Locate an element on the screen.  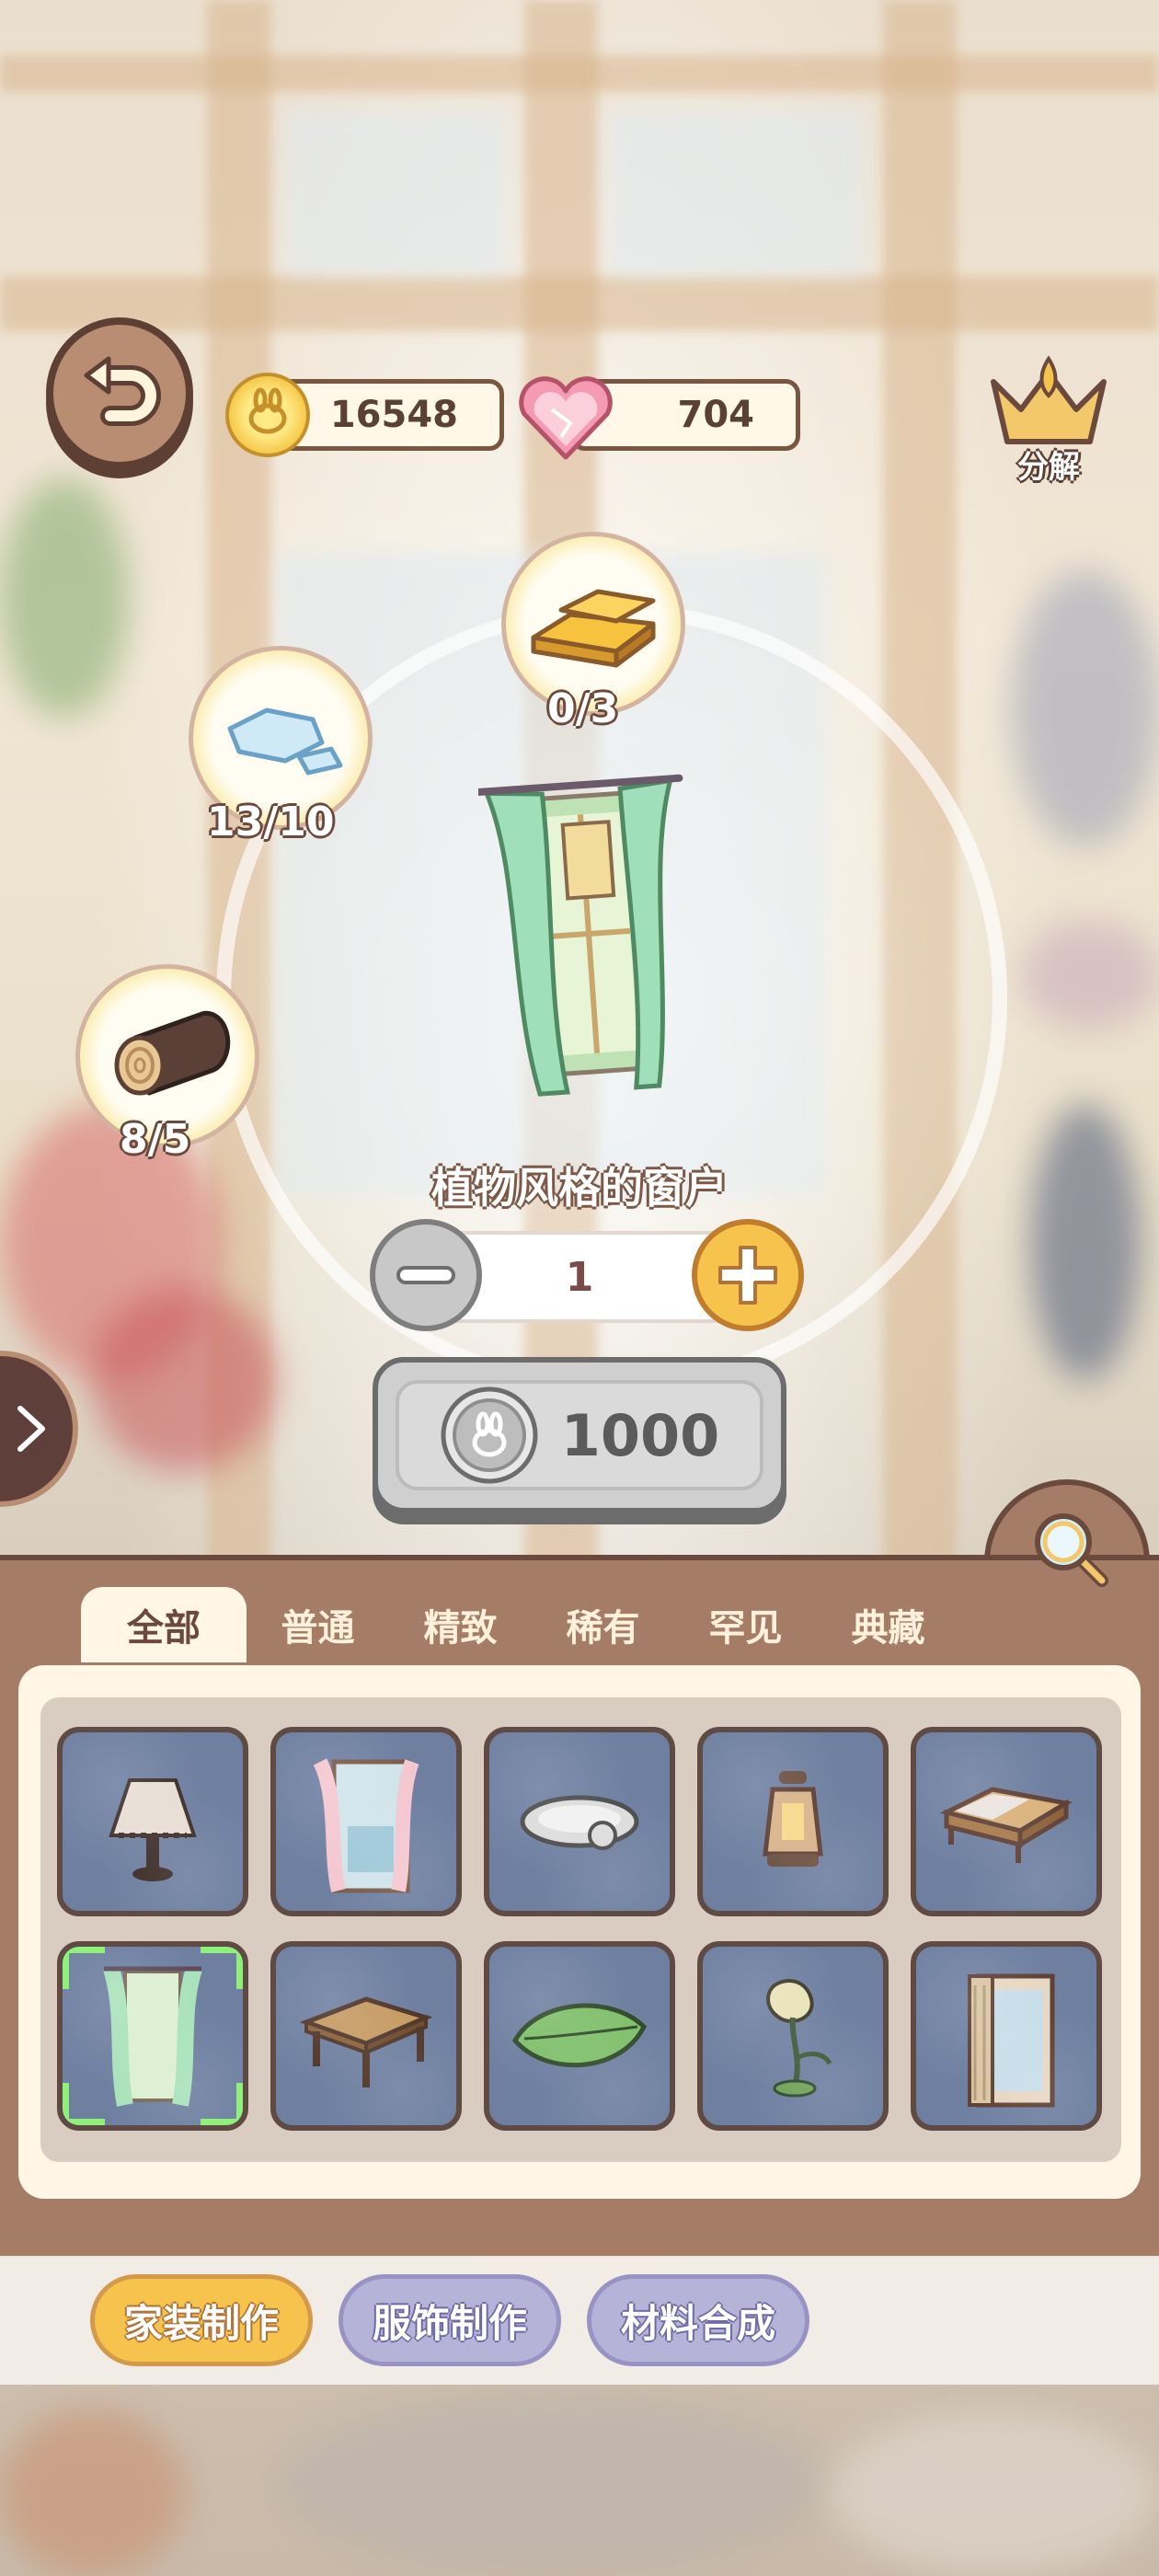
item-slot-curtain-window is located at coordinates (152, 2036).